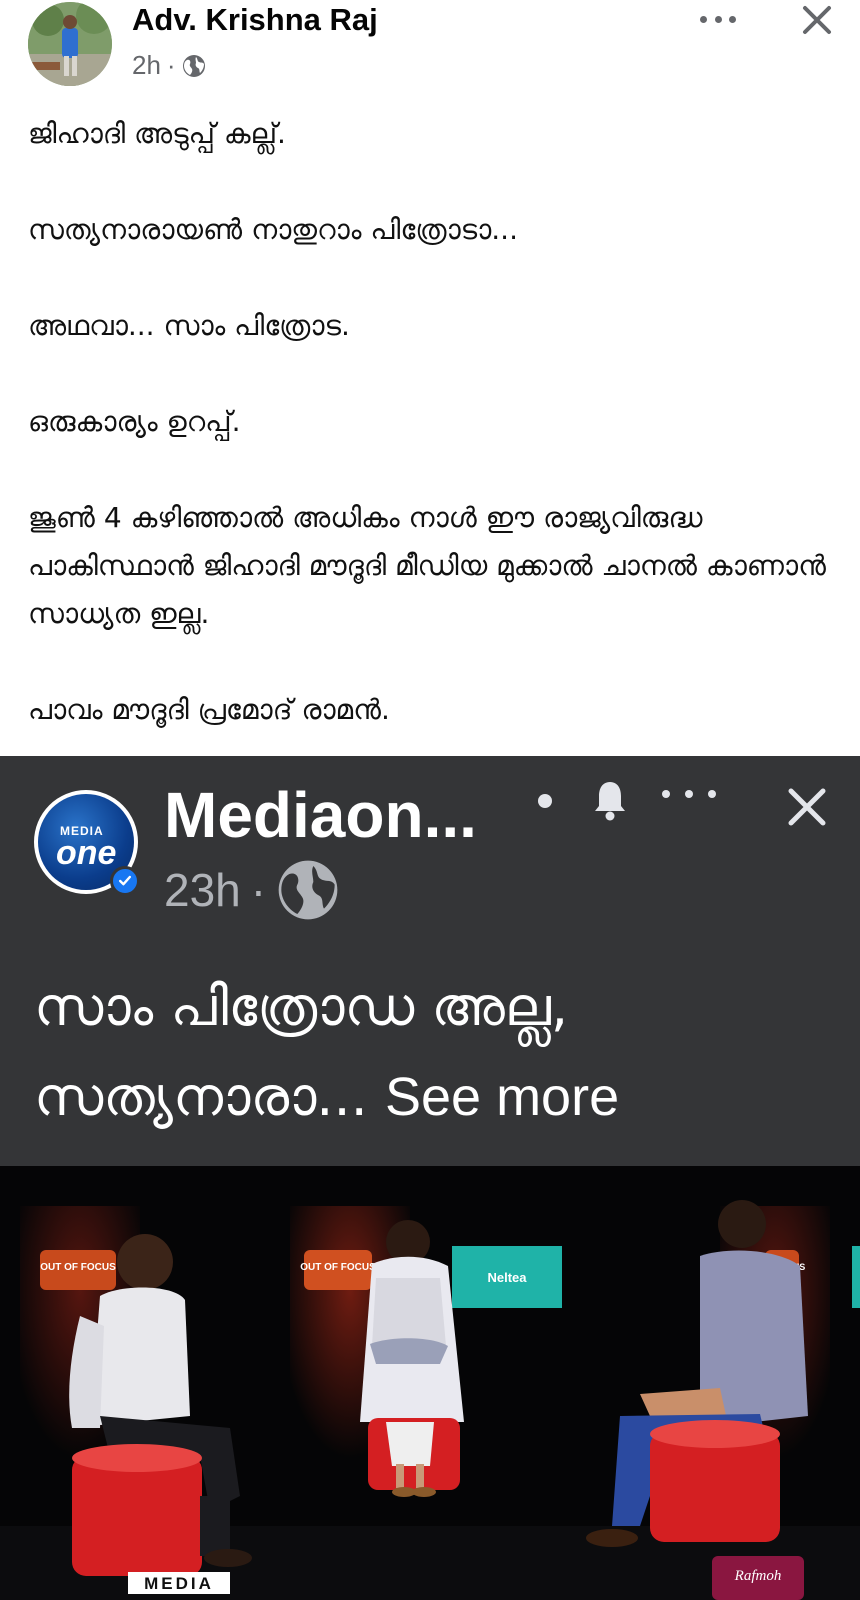 The image size is (860, 1600). Describe the element at coordinates (189, 325) in the screenshot. I see `post-paragraph: അഥവാ... സാം പിത്രോട.` at that location.